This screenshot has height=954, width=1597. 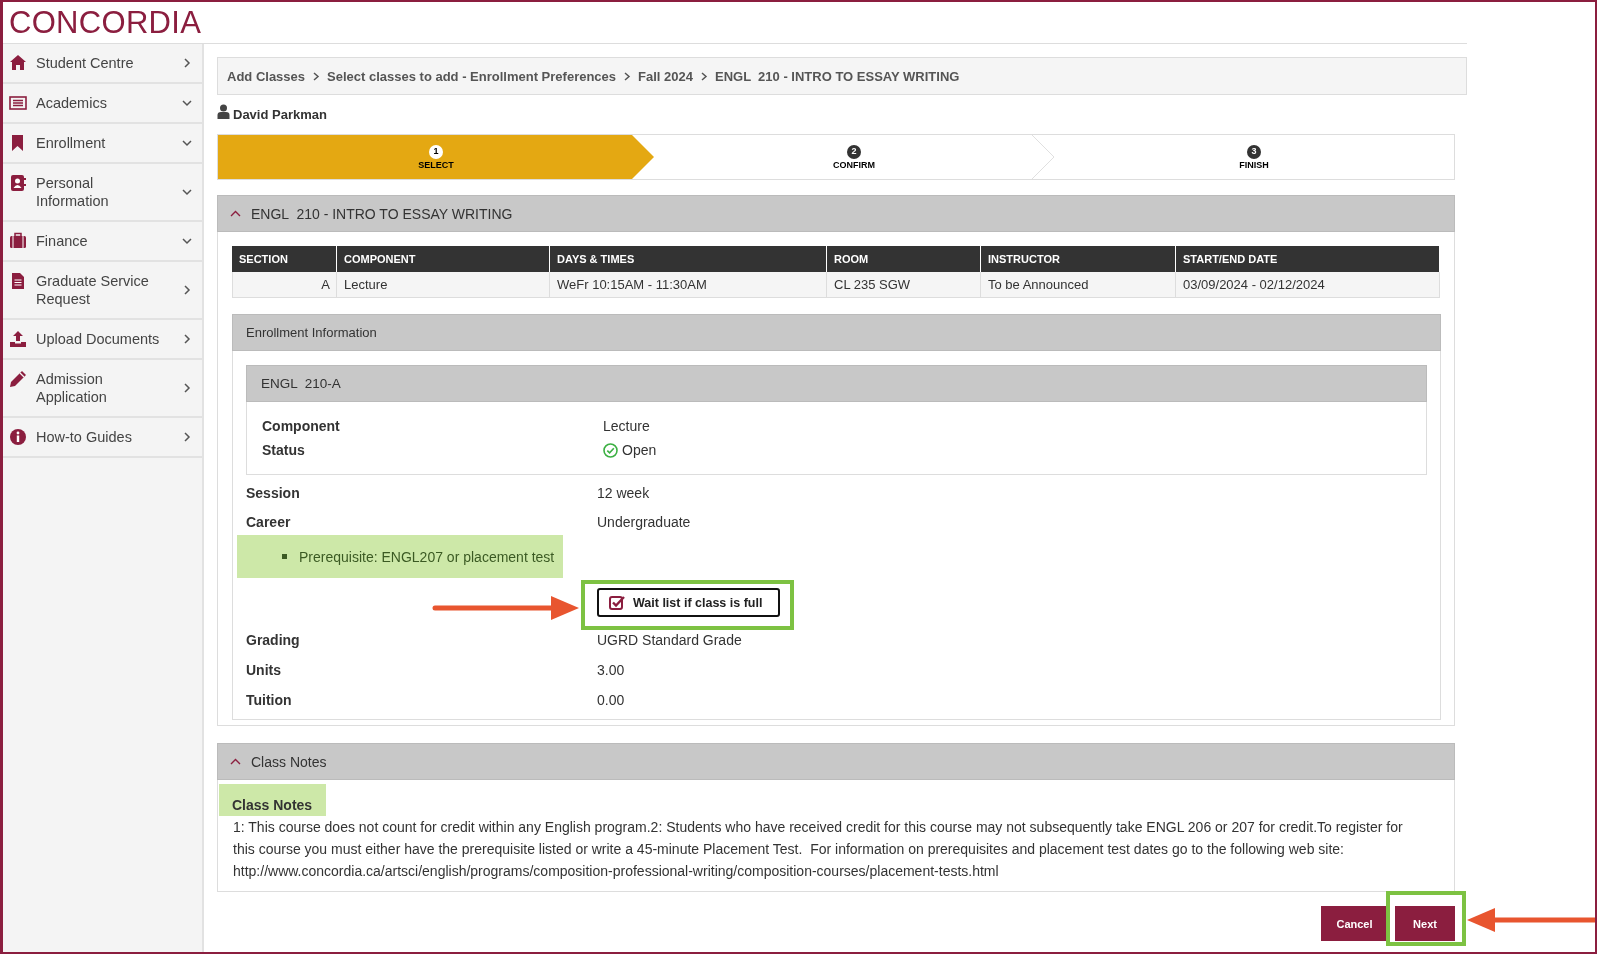 I want to click on sidebar-item: Admission Application, so click(x=102, y=389).